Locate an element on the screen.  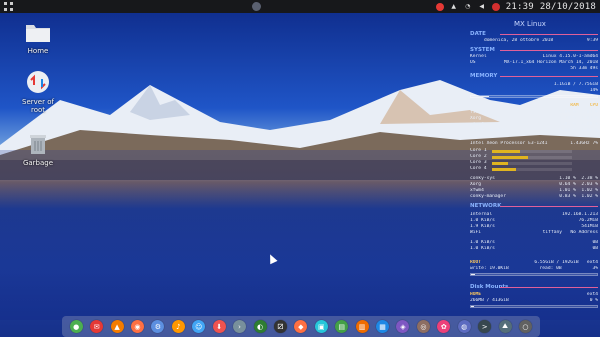
mail-icon: ✉ is located at coordinates (97, 326).